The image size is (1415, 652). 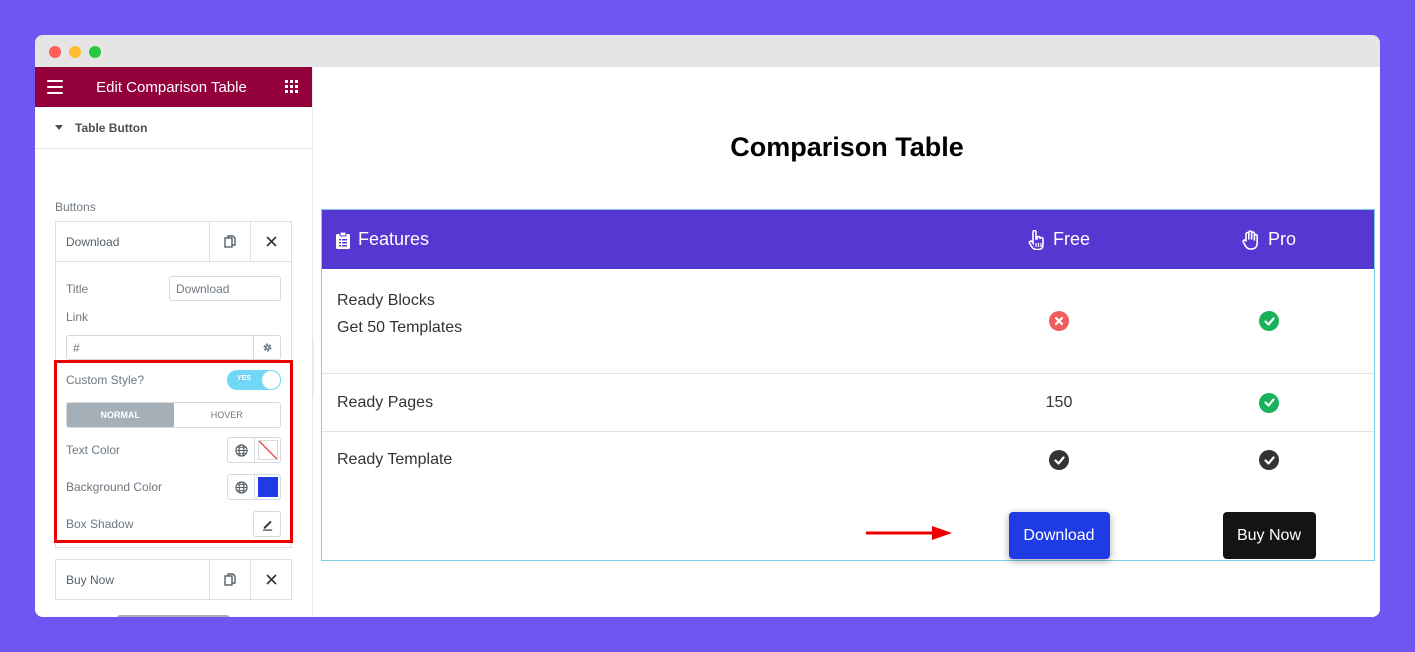 What do you see at coordinates (75, 207) in the screenshot?
I see `buttons-label: Buttons` at bounding box center [75, 207].